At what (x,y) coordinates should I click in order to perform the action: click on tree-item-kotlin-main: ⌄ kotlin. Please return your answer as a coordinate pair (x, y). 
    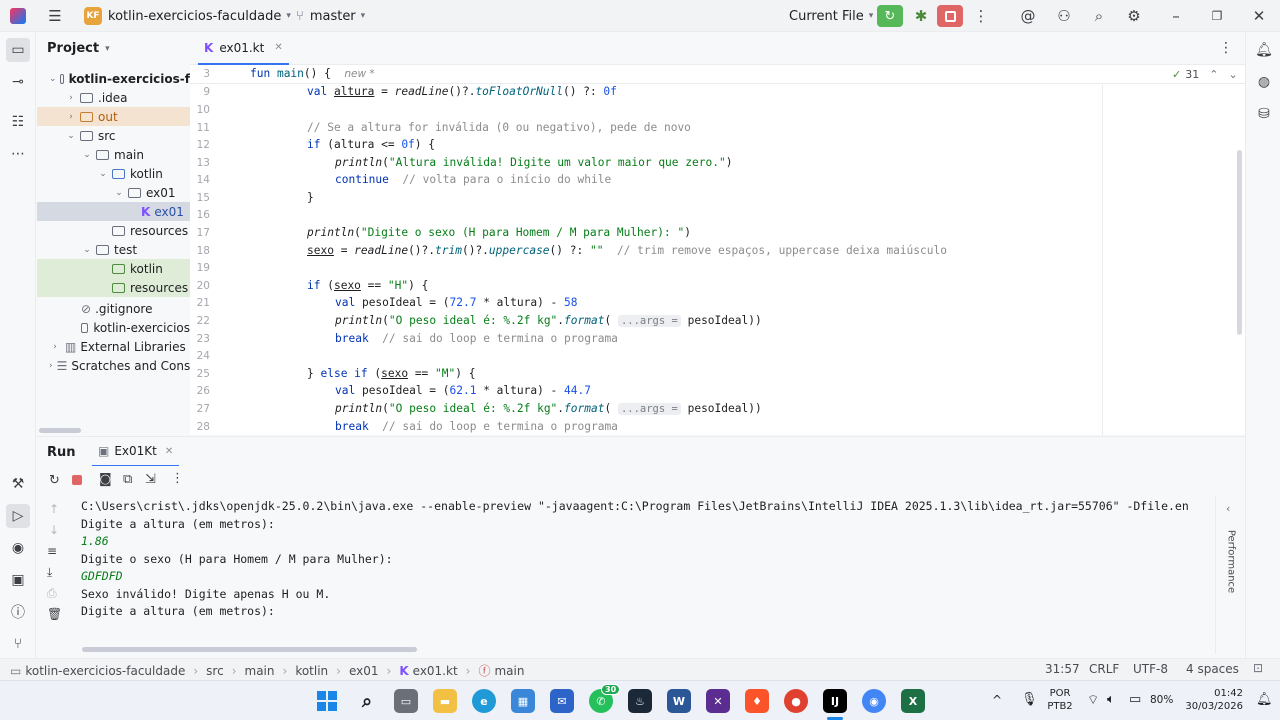
    Looking at the image, I should click on (113, 173).